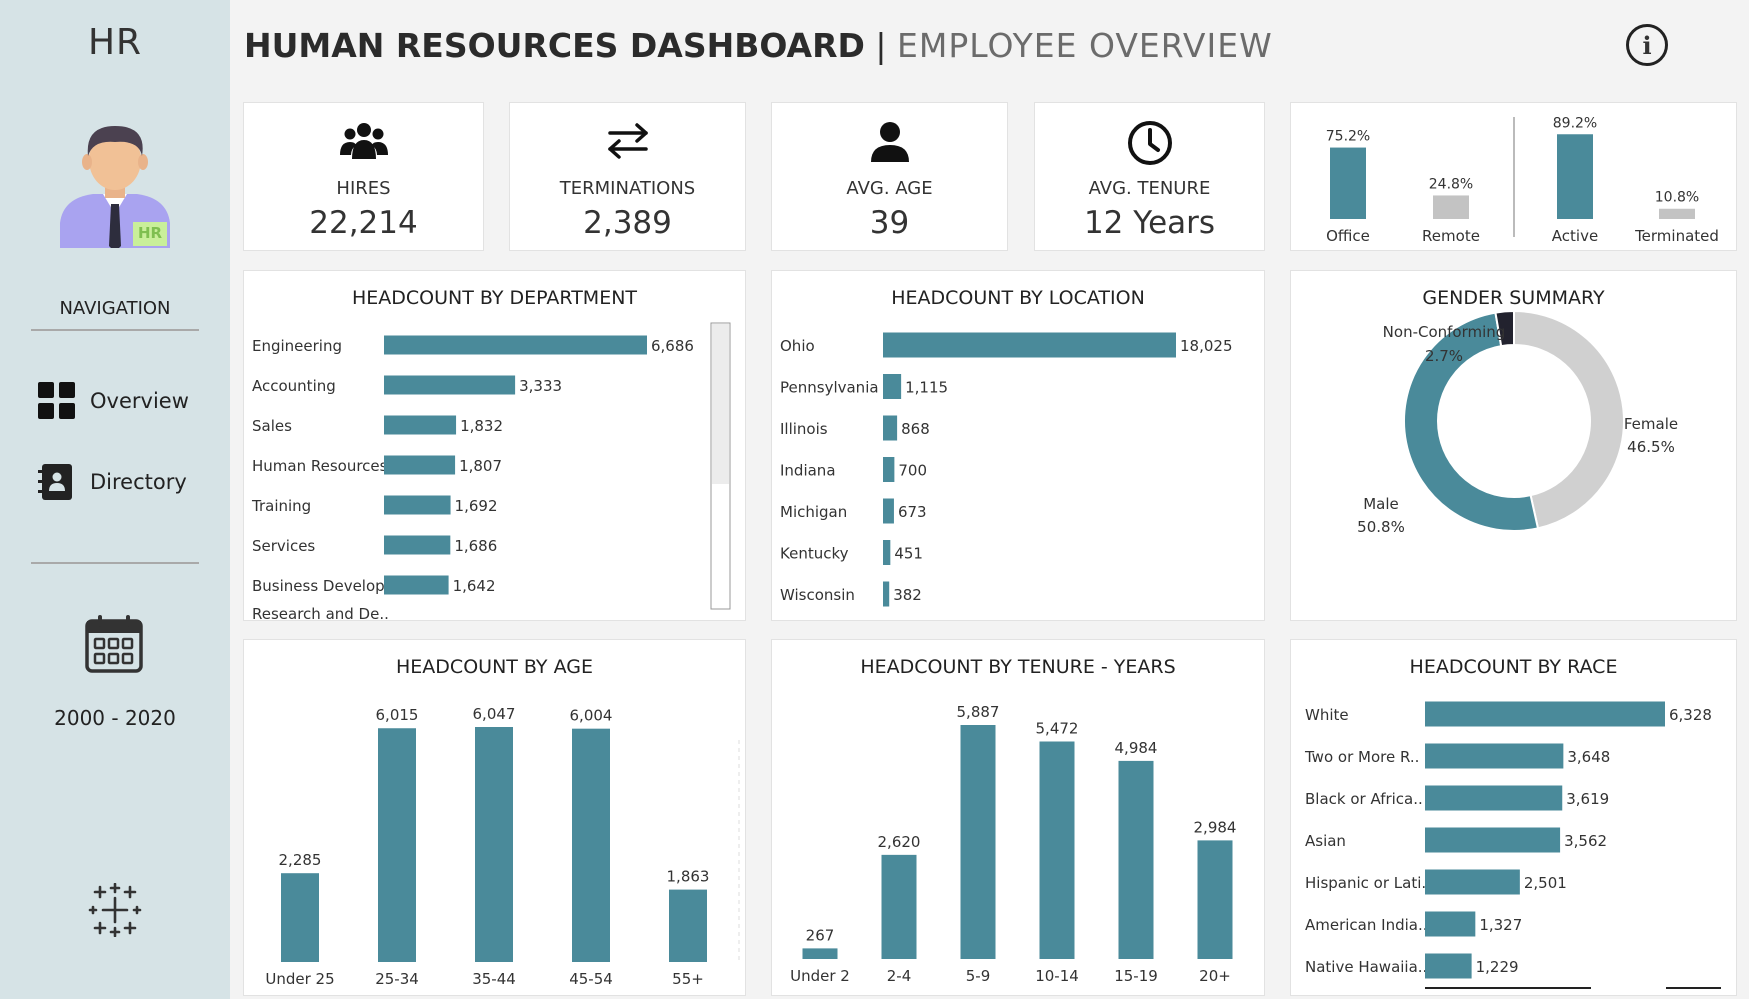  What do you see at coordinates (627, 176) in the screenshot?
I see `kpi-terminations: TERMINATIONS 2,389` at bounding box center [627, 176].